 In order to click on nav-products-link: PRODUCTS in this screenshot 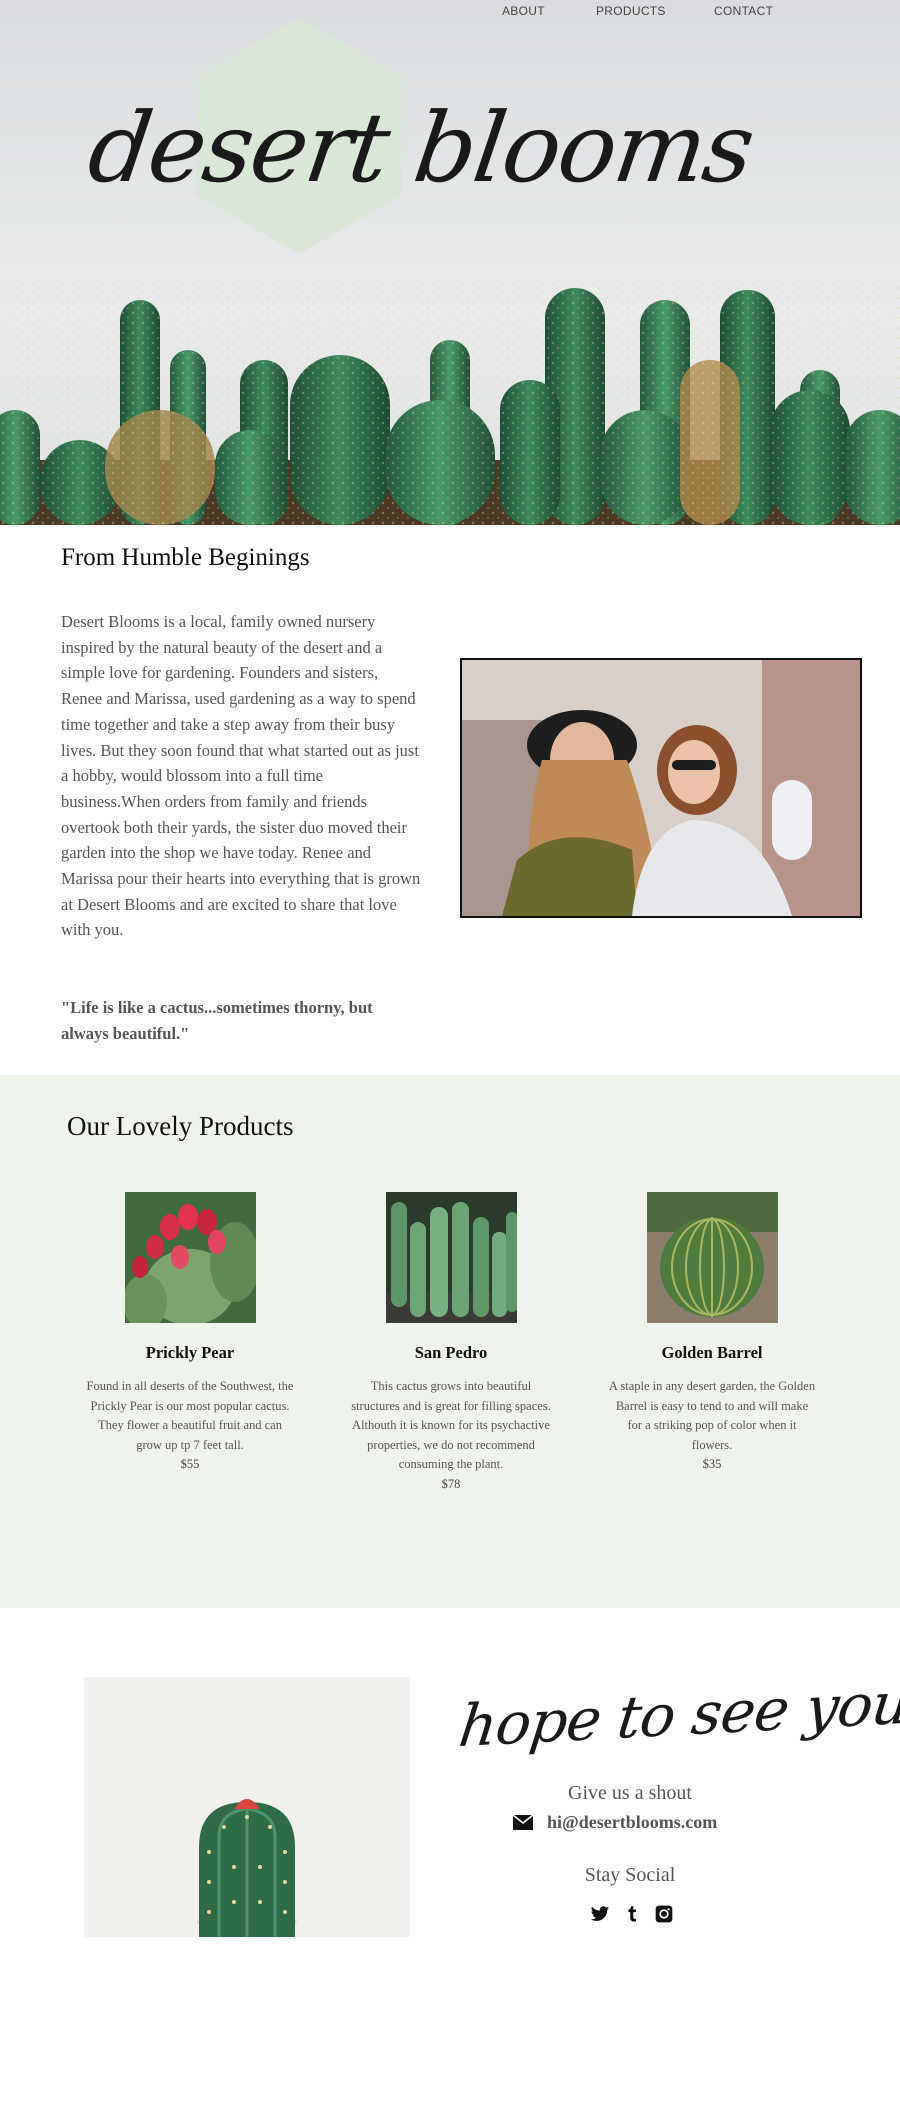, I will do `click(631, 11)`.